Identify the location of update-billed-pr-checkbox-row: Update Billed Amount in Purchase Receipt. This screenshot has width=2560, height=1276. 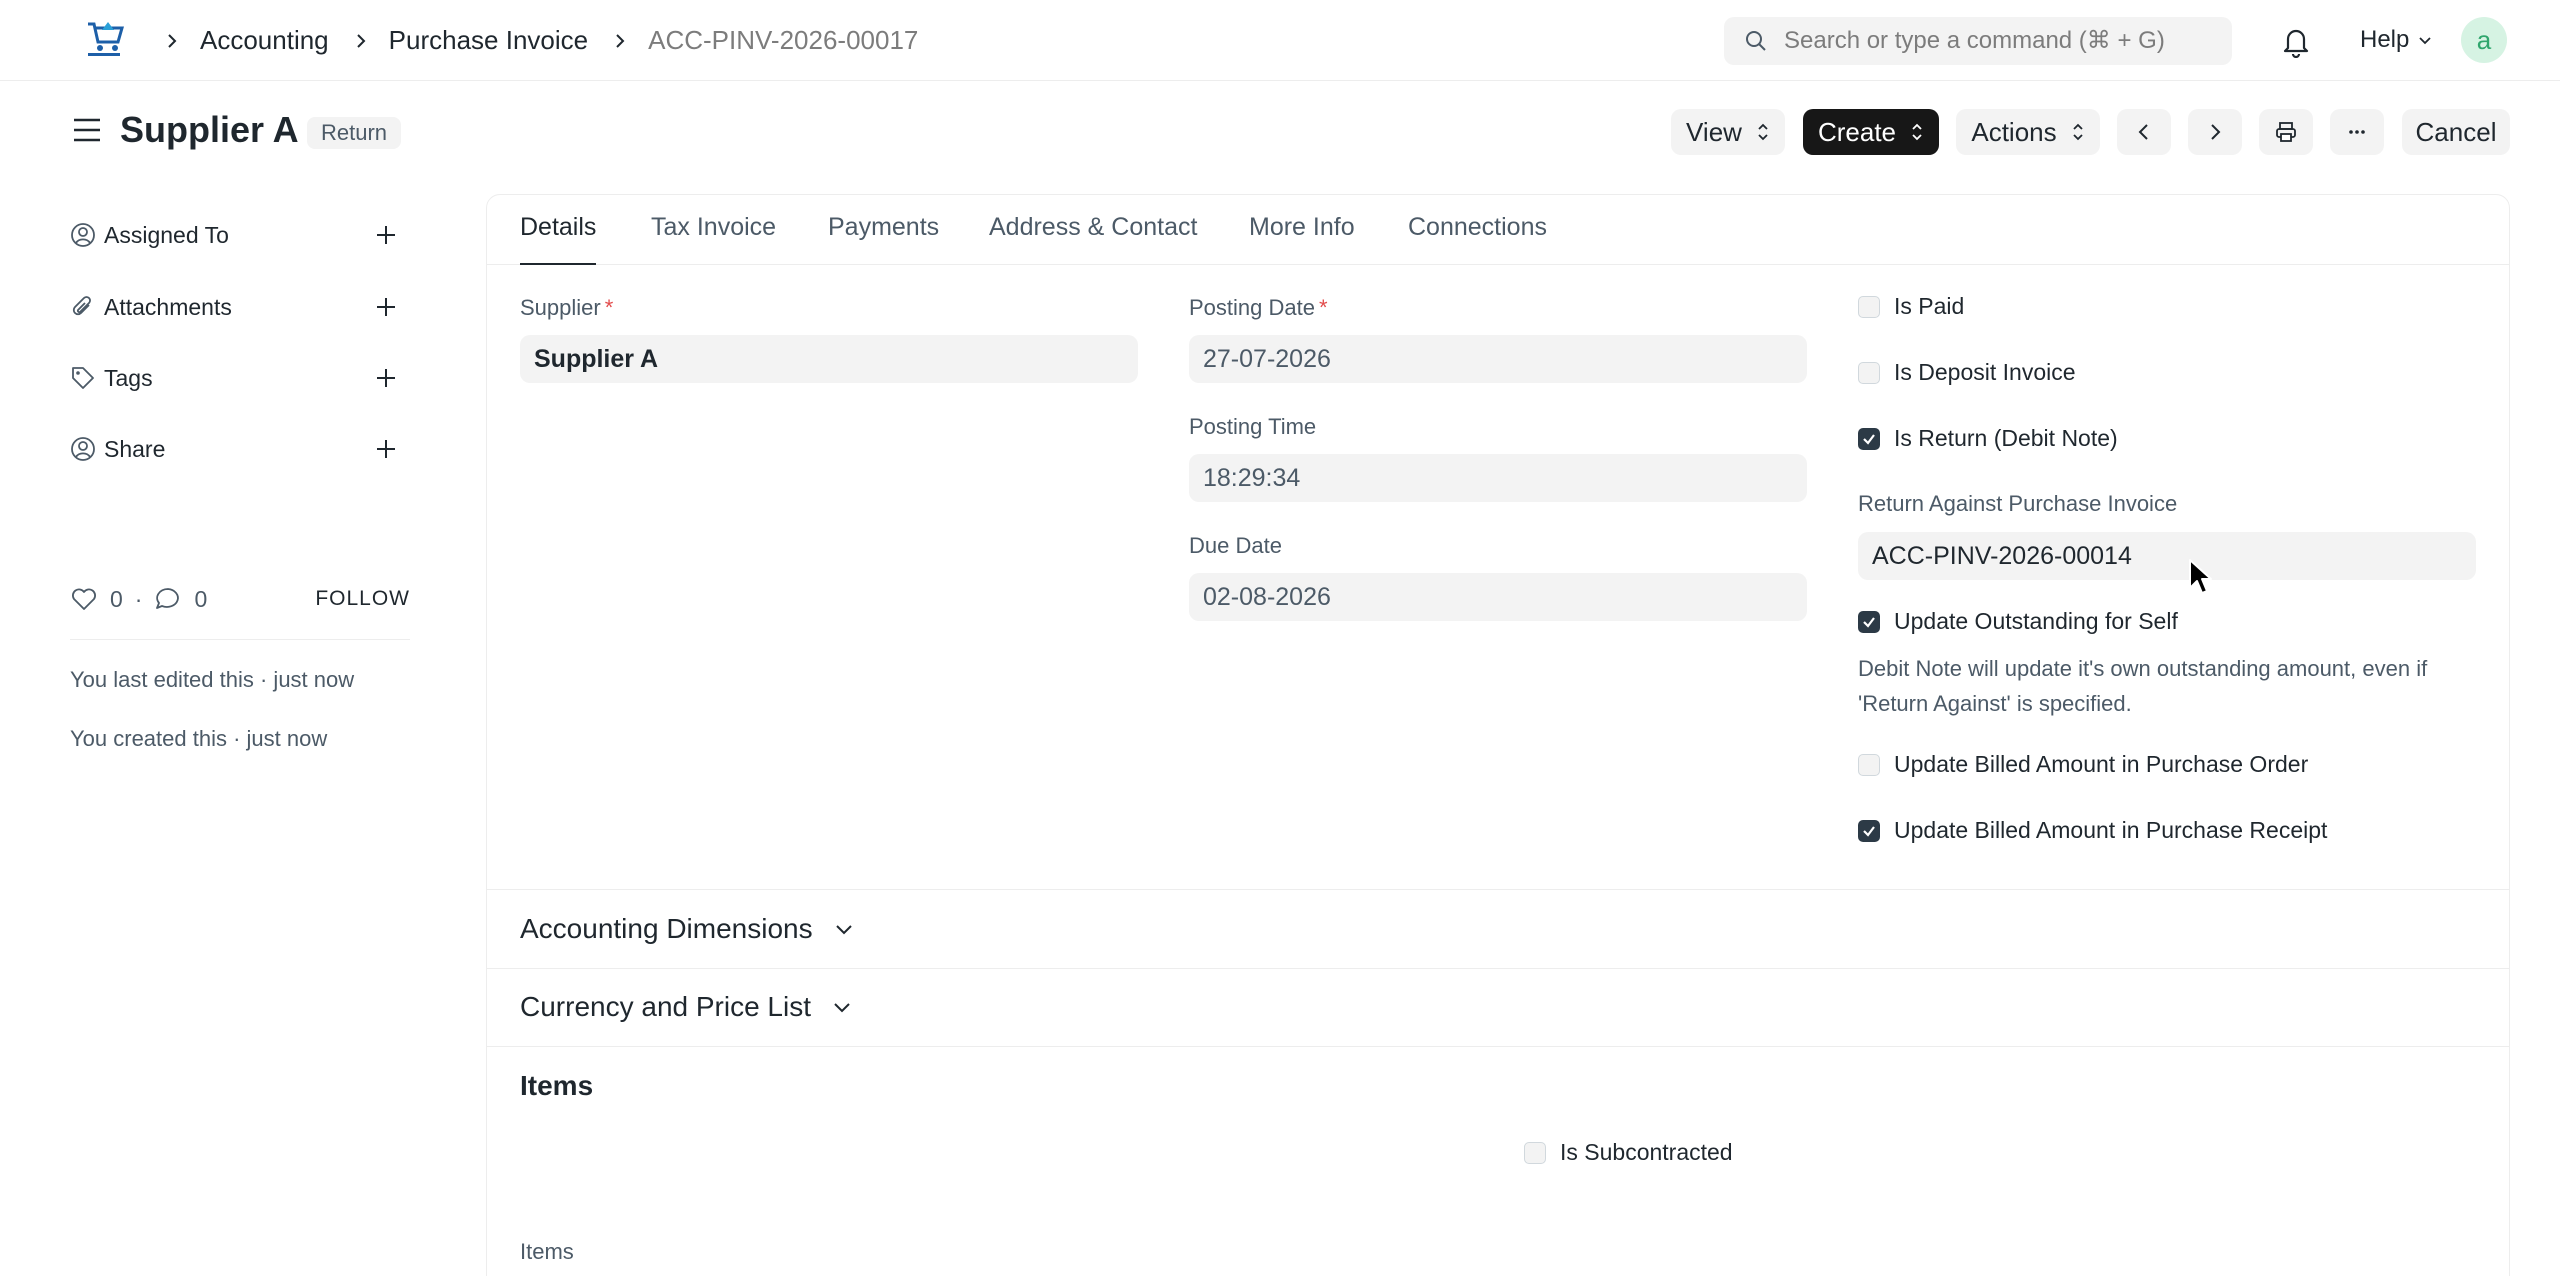
(2092, 830).